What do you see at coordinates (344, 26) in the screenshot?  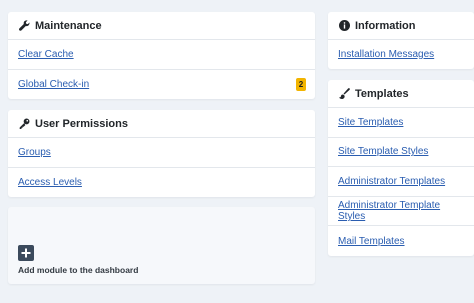 I see `info-circle-icon` at bounding box center [344, 26].